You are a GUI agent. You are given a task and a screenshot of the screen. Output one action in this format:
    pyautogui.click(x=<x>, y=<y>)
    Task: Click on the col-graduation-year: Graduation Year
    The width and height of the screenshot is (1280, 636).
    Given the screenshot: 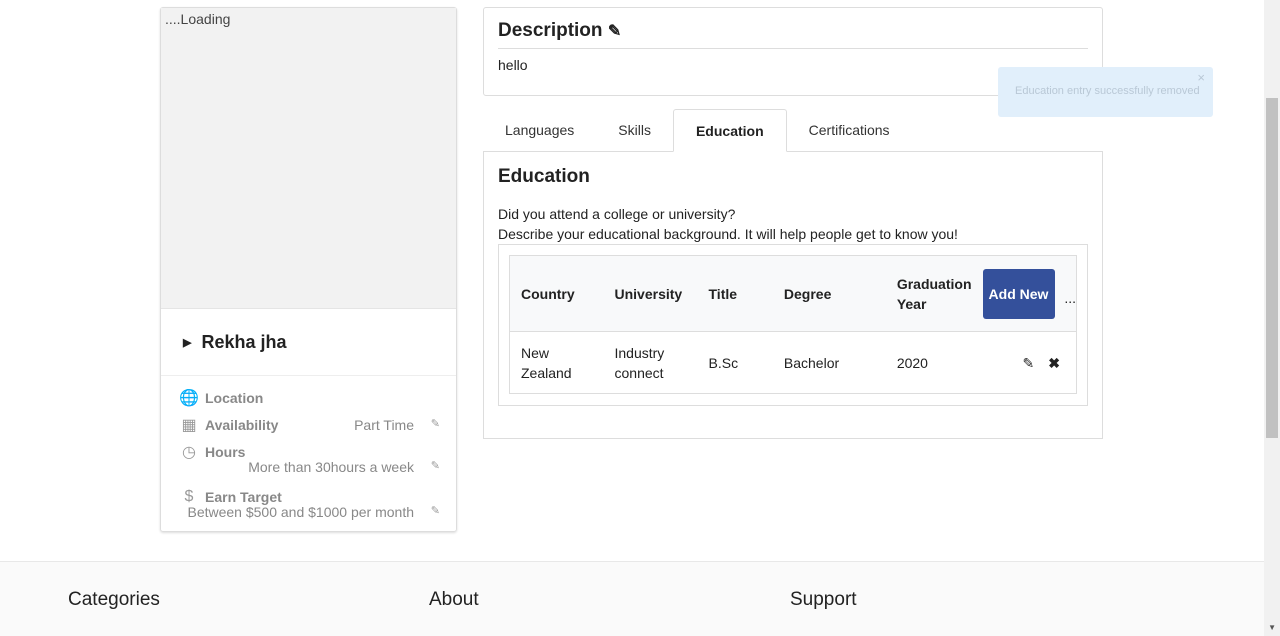 What is the action you would take?
    pyautogui.click(x=934, y=293)
    